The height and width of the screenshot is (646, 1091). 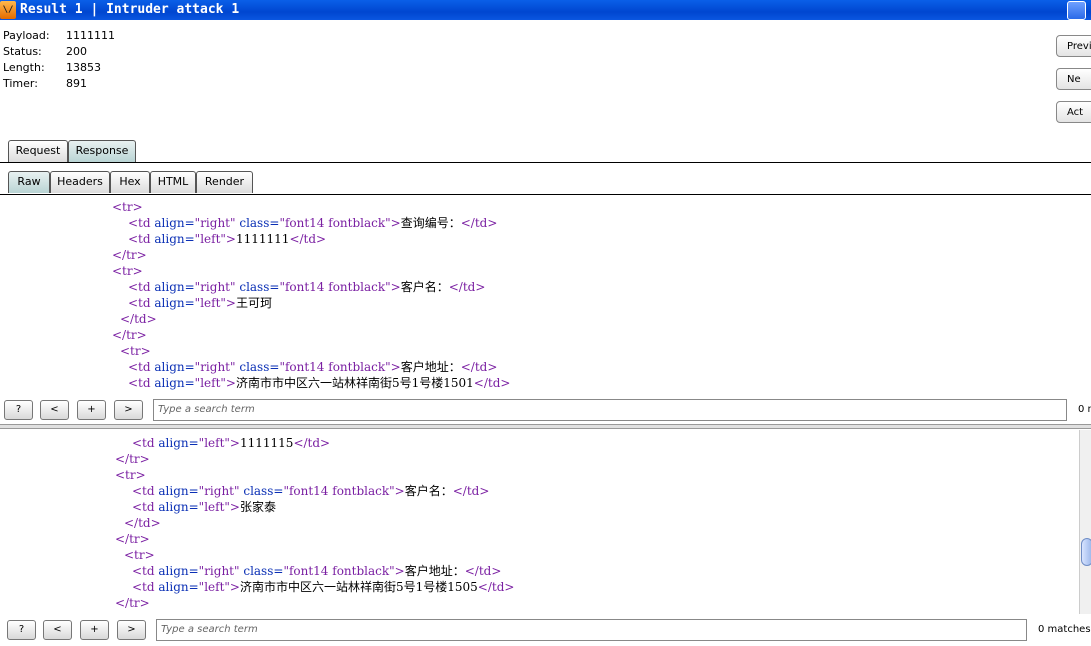 I want to click on code-token: 查询编号：, so click(x=430, y=223).